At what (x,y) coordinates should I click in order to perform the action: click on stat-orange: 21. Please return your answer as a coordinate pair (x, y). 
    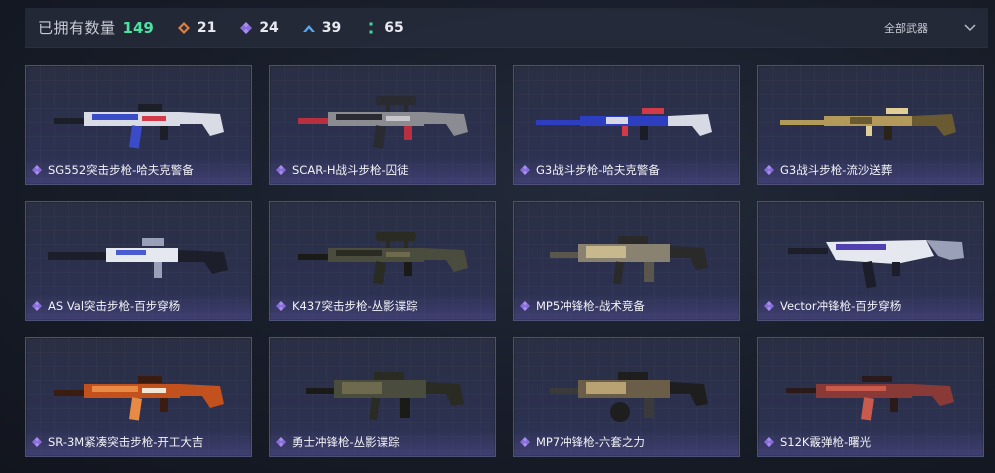
    Looking at the image, I should click on (197, 27).